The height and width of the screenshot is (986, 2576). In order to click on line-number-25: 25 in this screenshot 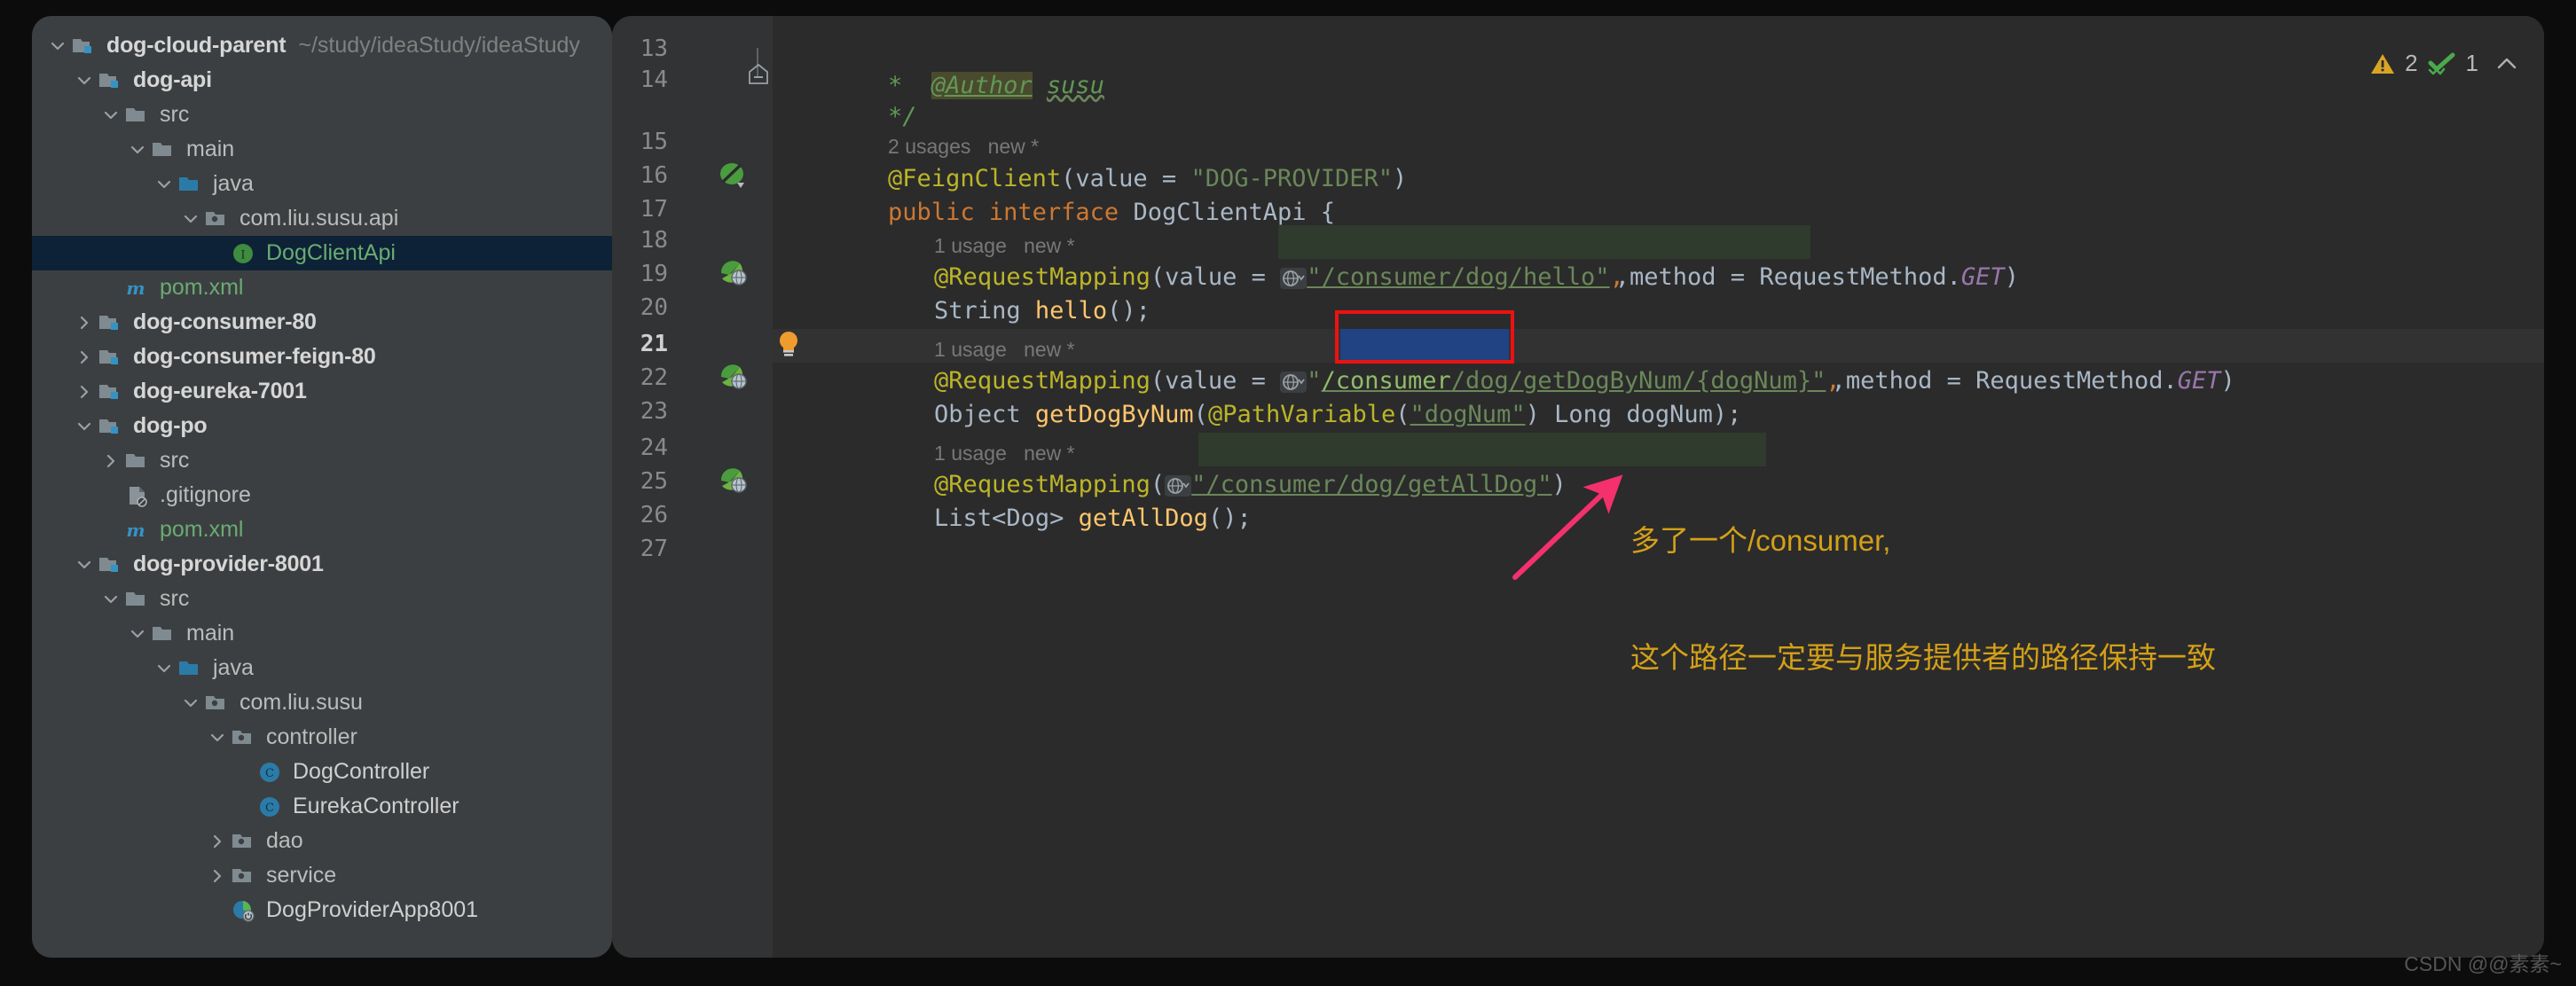, I will do `click(640, 481)`.